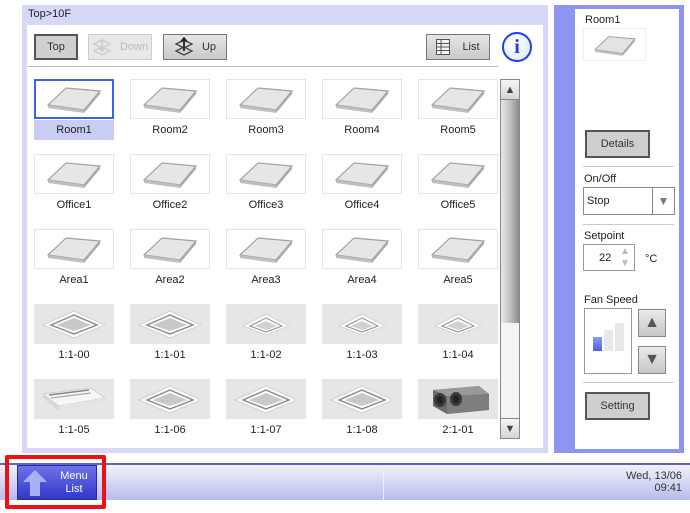 This screenshot has width=690, height=513. What do you see at coordinates (458, 205) in the screenshot?
I see `device-tile-label: Office5` at bounding box center [458, 205].